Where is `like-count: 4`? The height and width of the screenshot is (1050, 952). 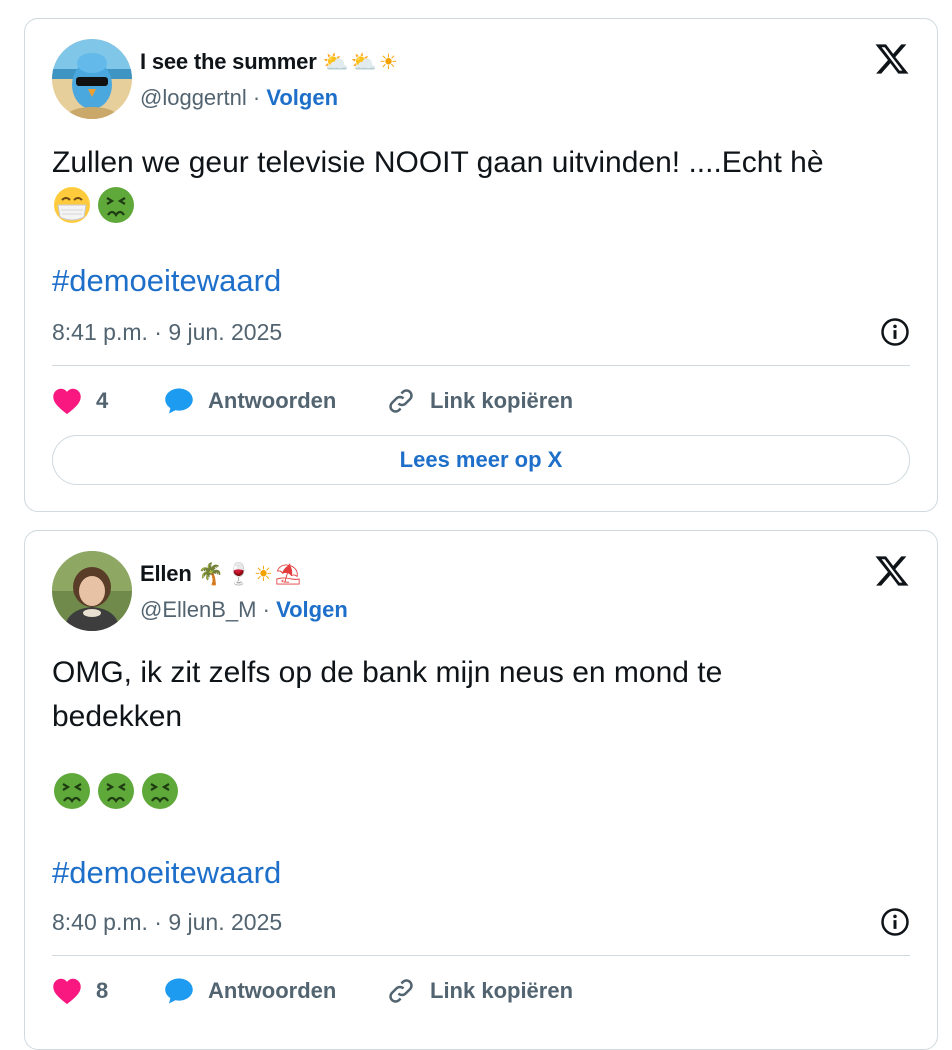
like-count: 4 is located at coordinates (102, 400).